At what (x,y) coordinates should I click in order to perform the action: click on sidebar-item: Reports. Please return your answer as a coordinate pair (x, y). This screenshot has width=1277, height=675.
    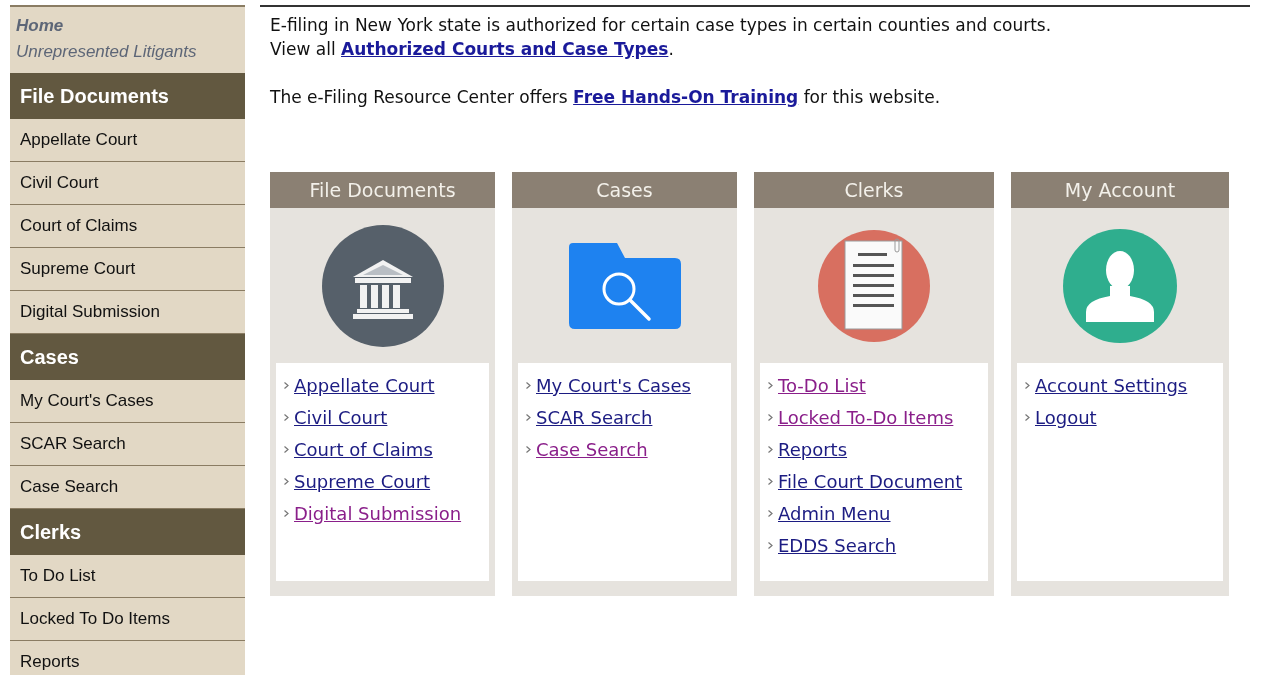
    Looking at the image, I should click on (127, 658).